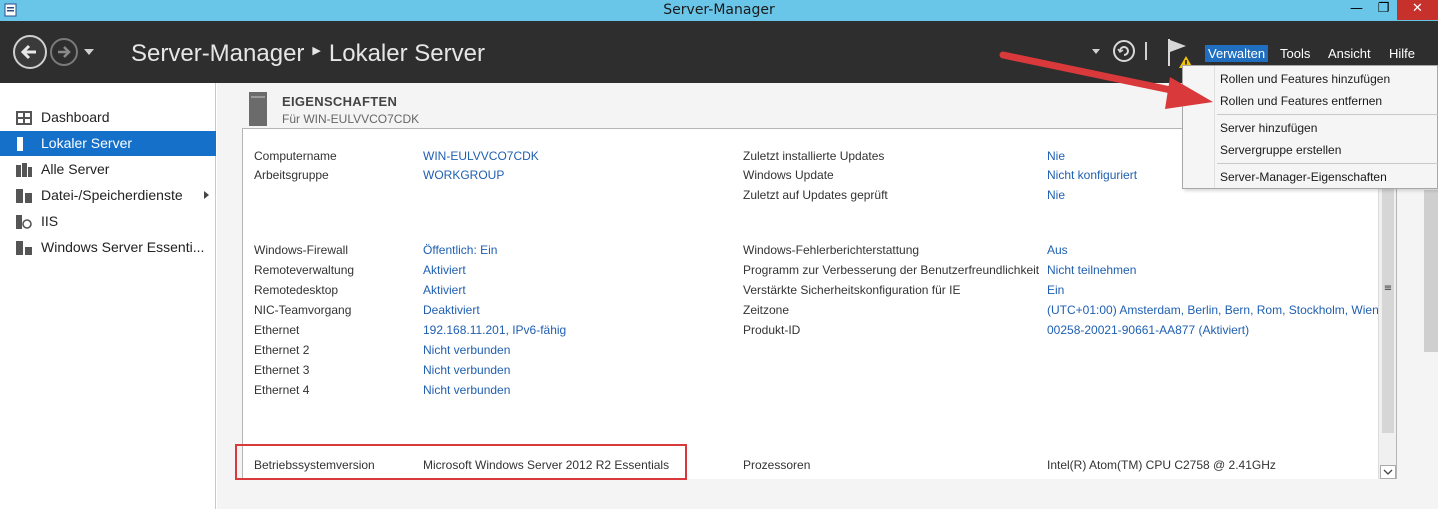 The height and width of the screenshot is (509, 1438). What do you see at coordinates (1237, 53) in the screenshot?
I see `menu-verwalten: Verwalten` at bounding box center [1237, 53].